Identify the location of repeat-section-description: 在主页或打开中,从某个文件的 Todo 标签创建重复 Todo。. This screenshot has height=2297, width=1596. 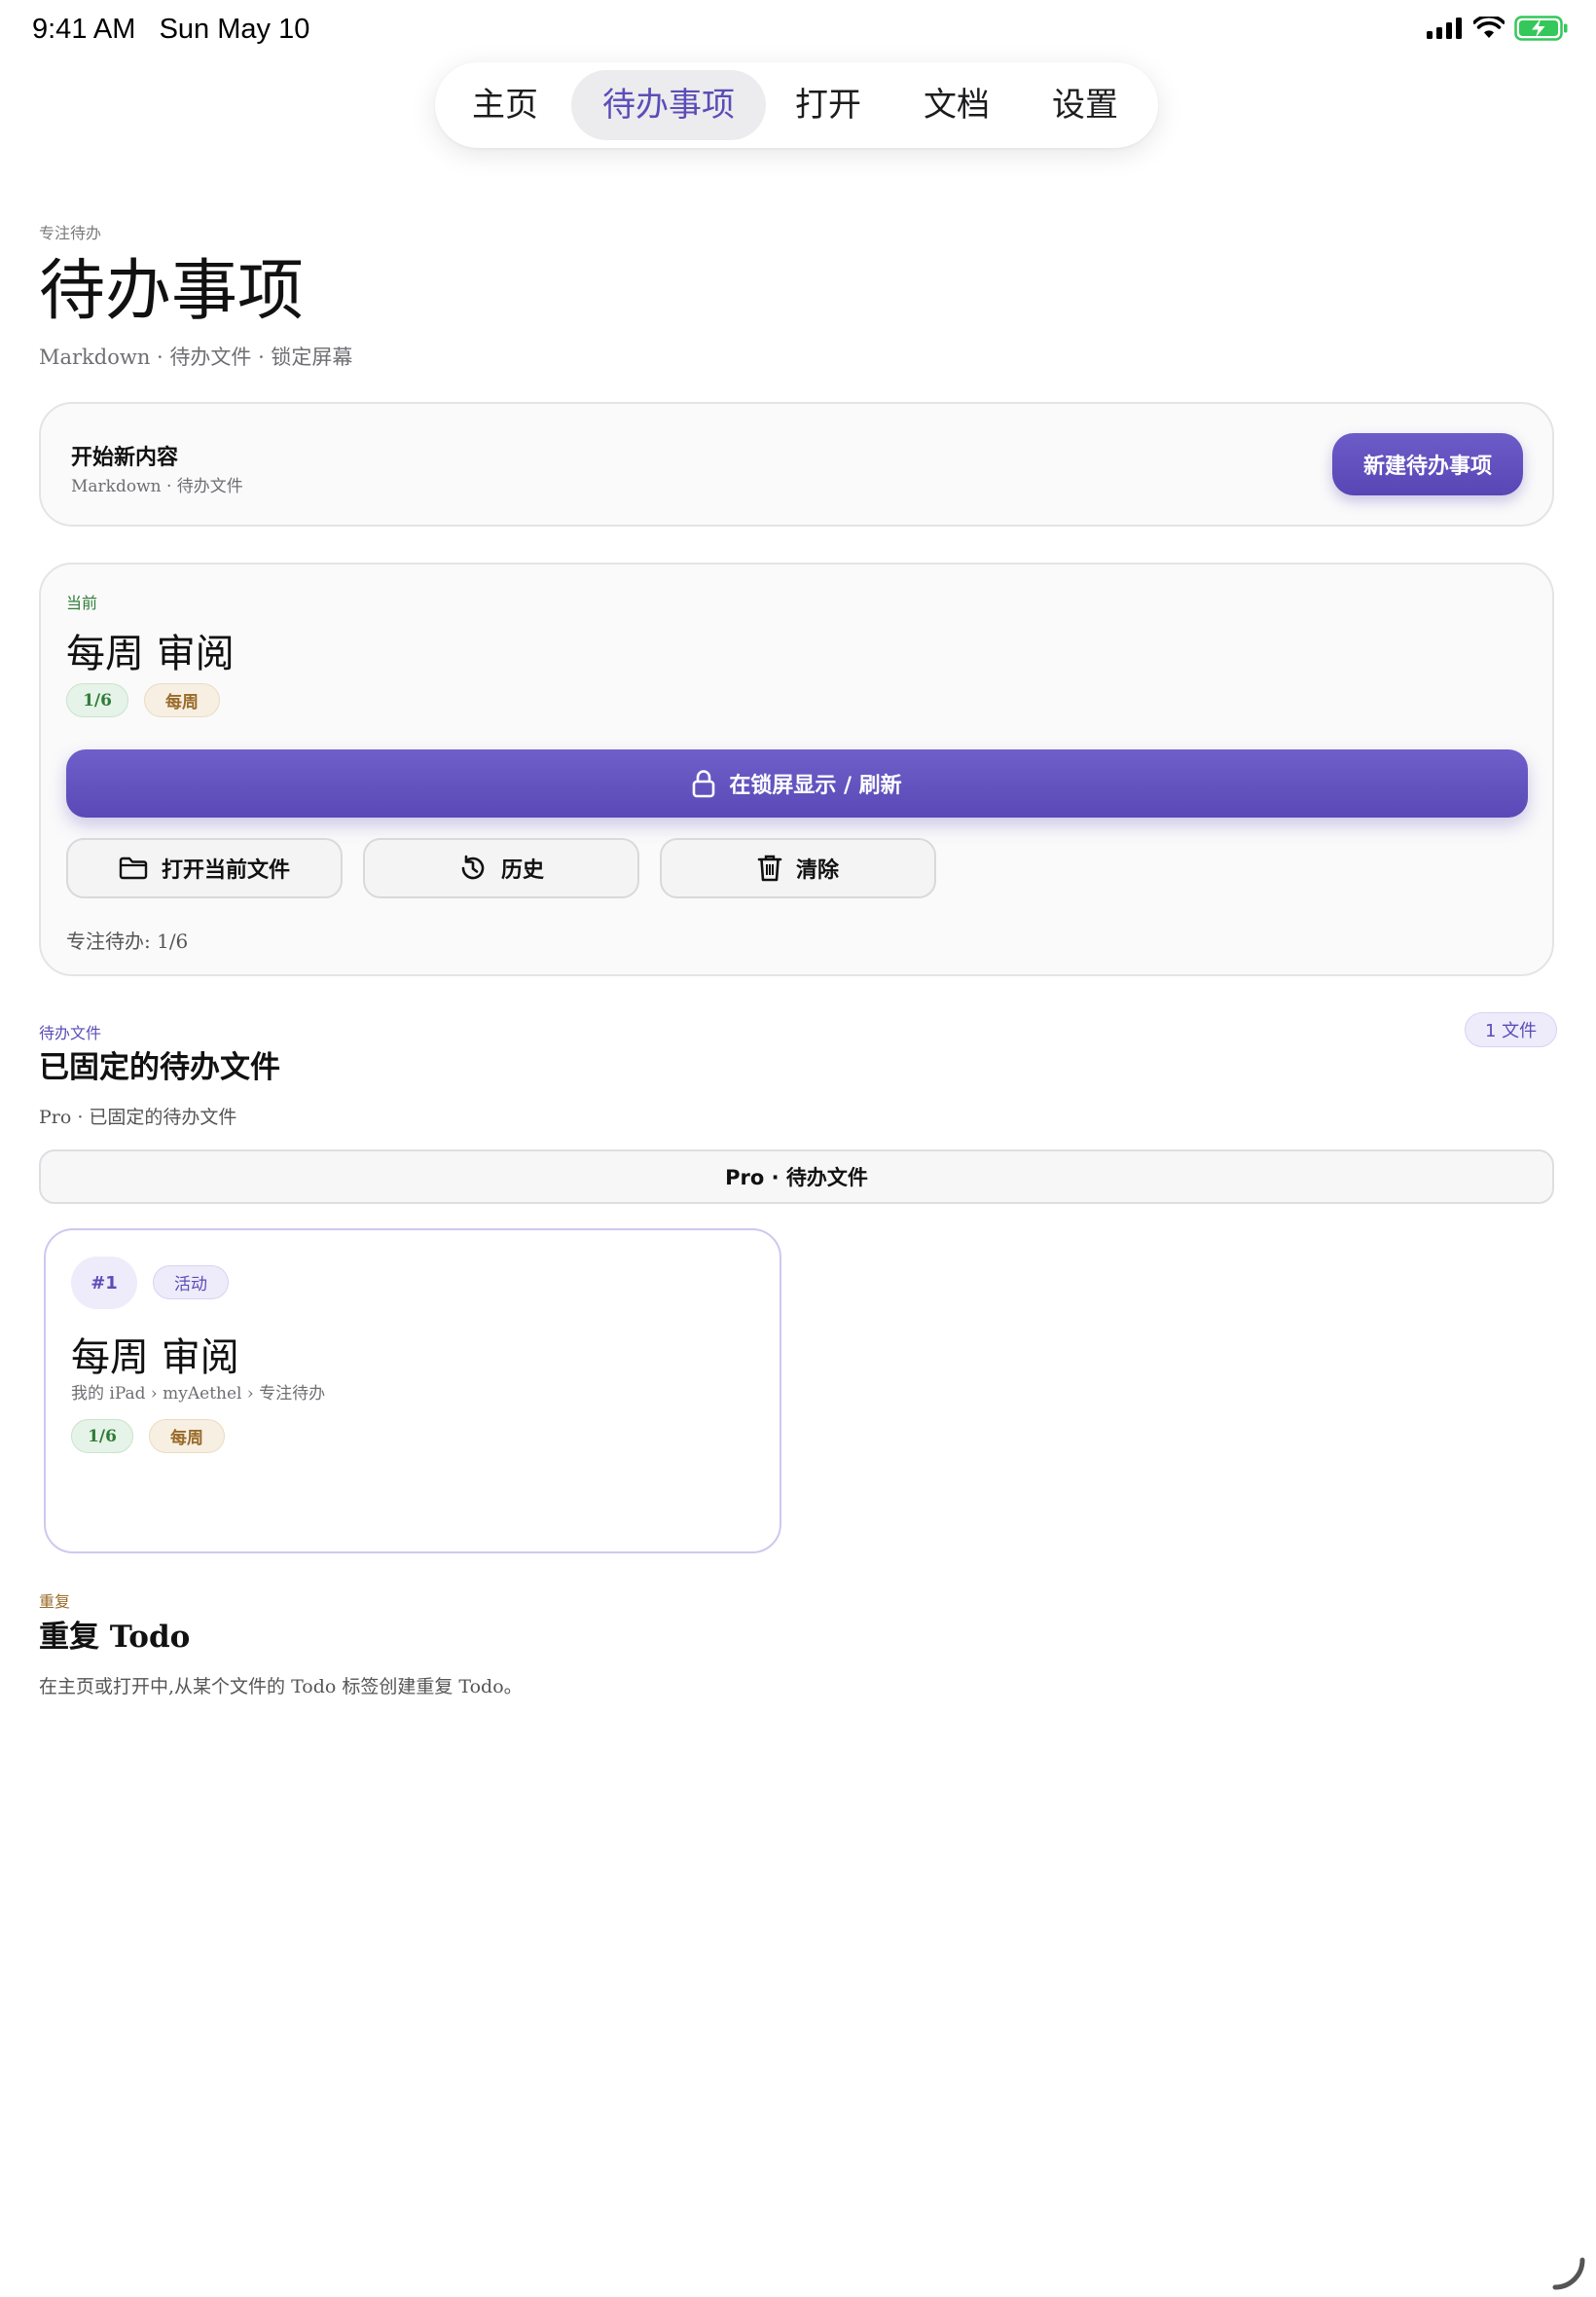
(281, 1686).